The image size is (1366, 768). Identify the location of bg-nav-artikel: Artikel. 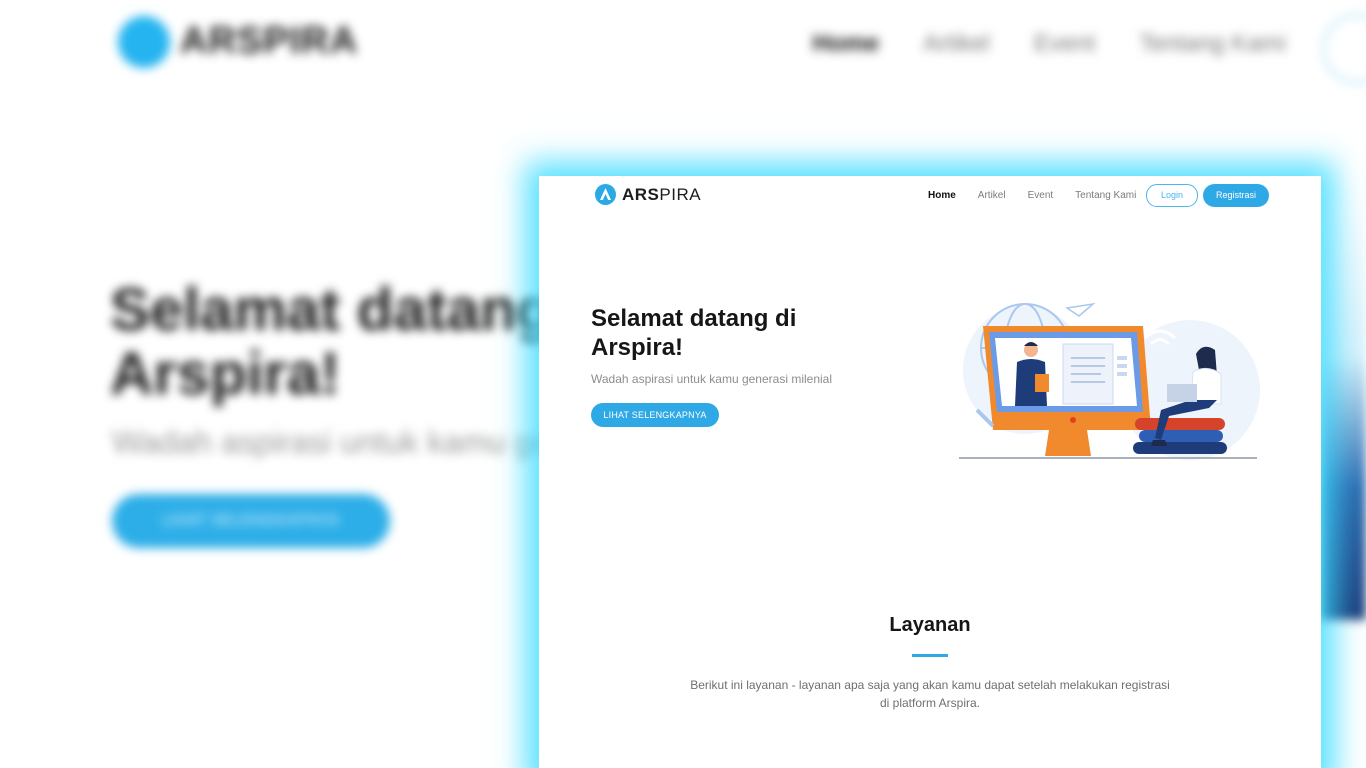
(956, 43).